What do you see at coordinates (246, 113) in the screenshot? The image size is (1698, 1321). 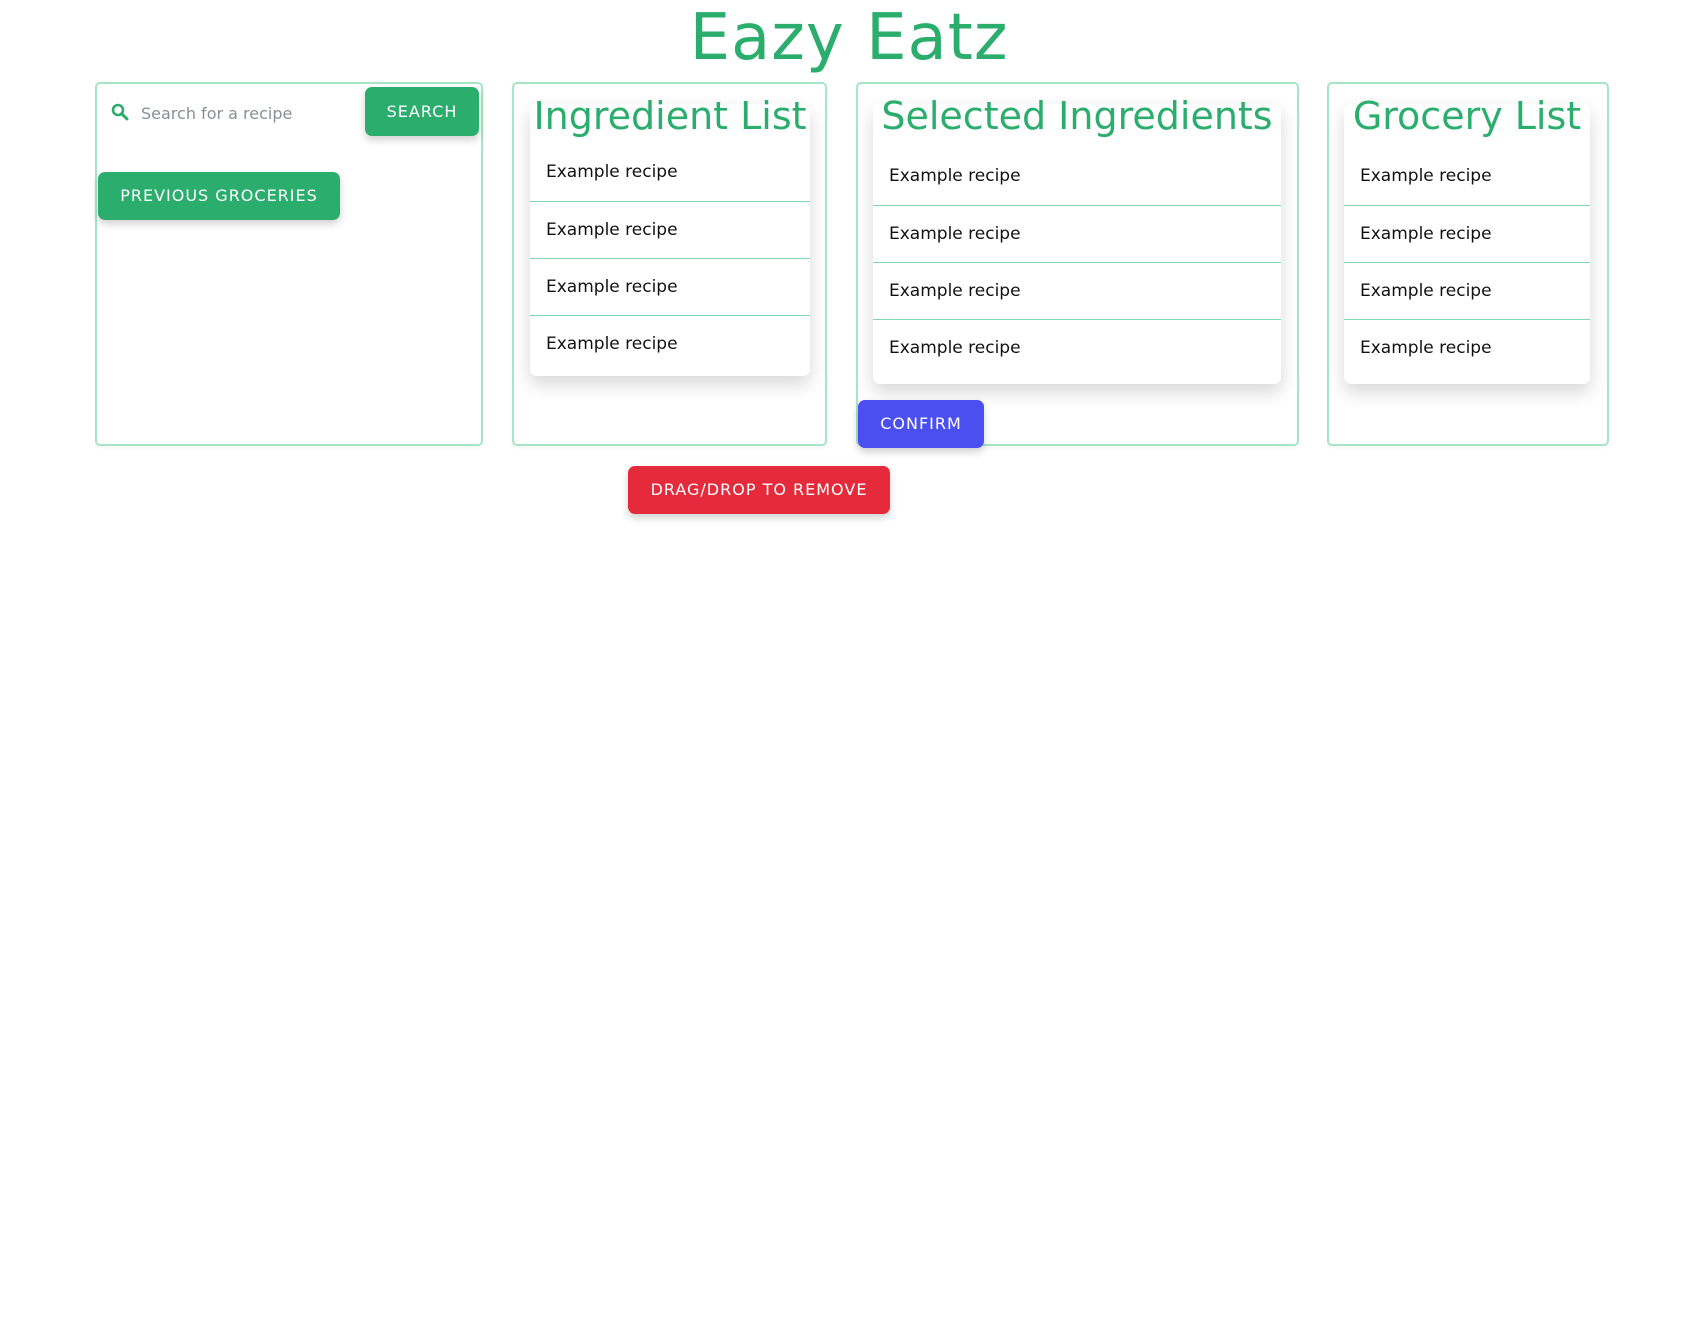 I see `search-input` at bounding box center [246, 113].